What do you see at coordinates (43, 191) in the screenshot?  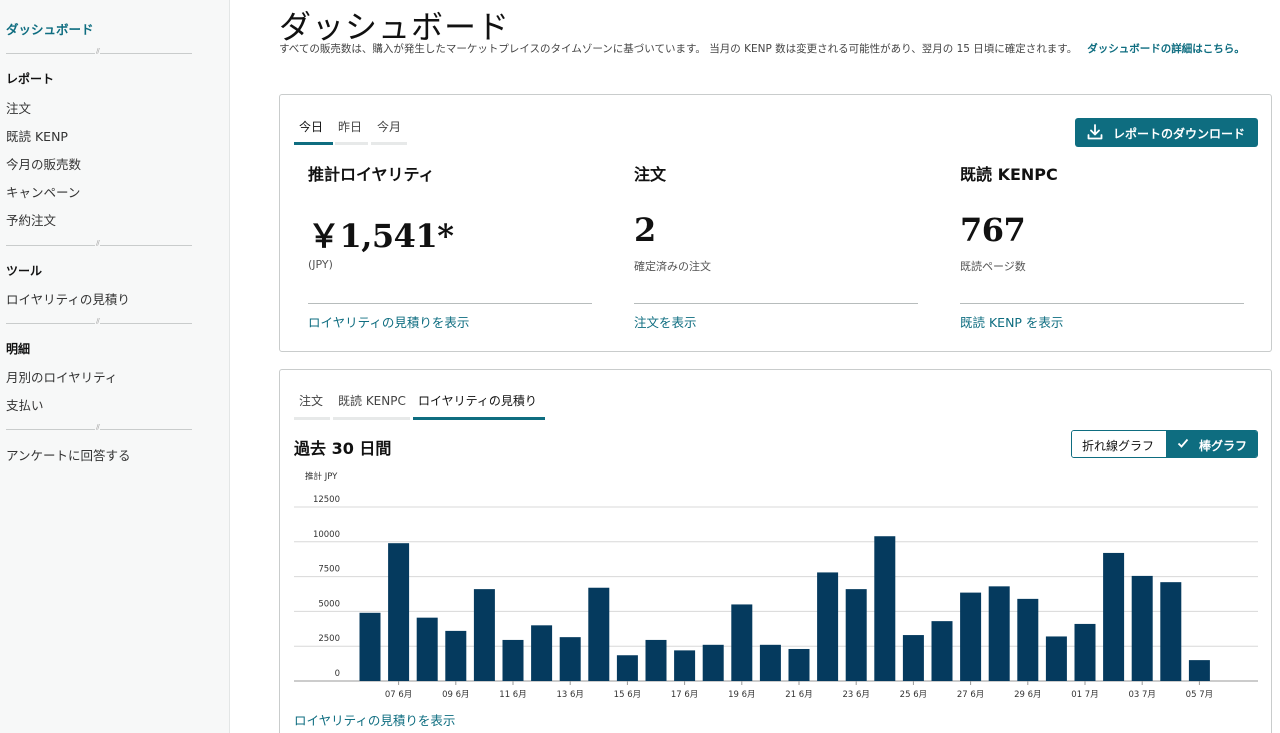 I see `sidebar-item-campaigns: キャンペーン` at bounding box center [43, 191].